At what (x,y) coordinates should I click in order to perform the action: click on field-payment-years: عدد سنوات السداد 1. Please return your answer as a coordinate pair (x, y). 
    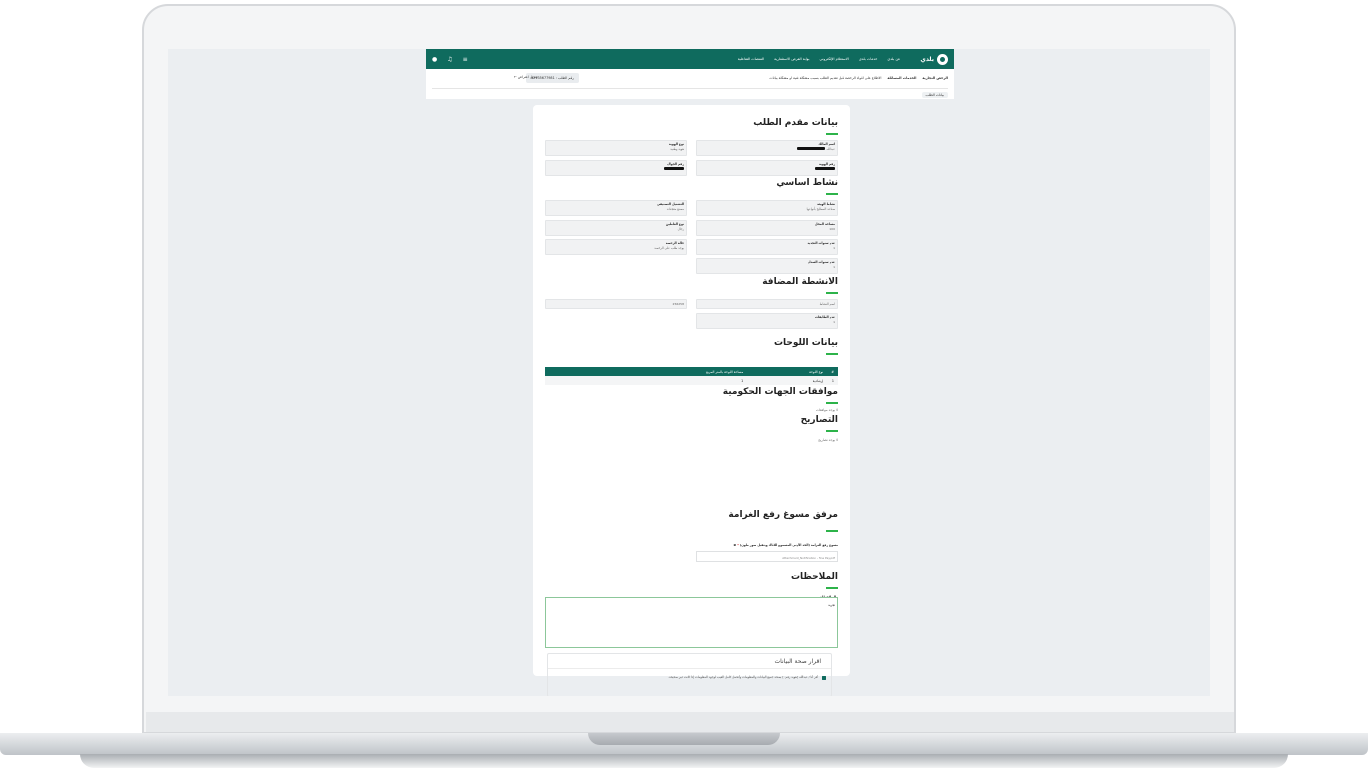
    Looking at the image, I should click on (767, 266).